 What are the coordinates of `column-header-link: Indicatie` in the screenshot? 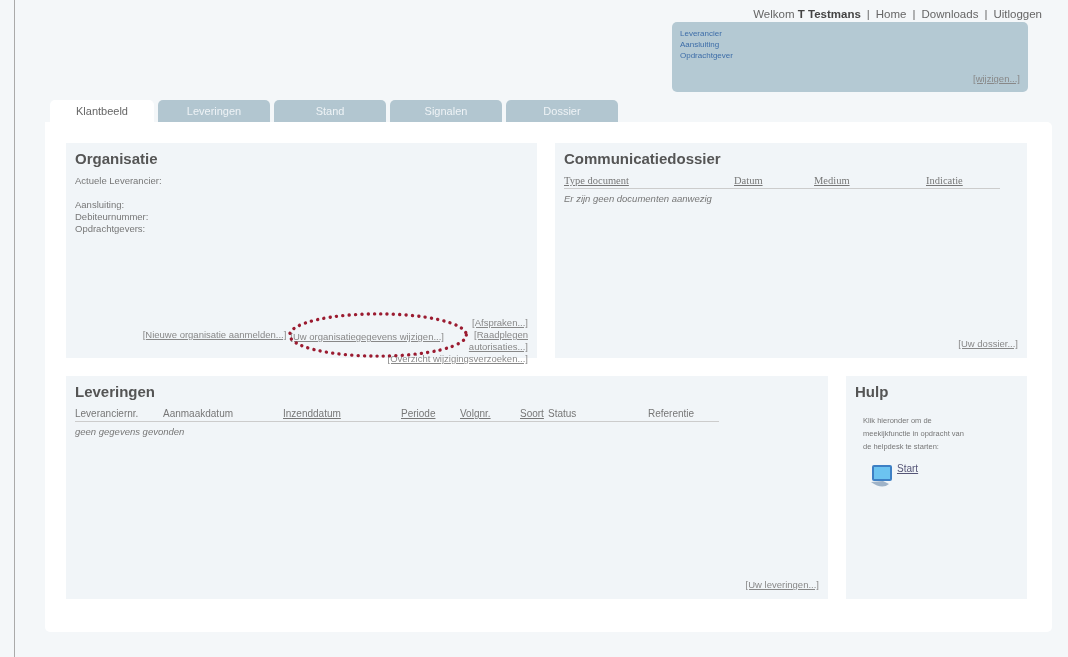 It's located at (944, 180).